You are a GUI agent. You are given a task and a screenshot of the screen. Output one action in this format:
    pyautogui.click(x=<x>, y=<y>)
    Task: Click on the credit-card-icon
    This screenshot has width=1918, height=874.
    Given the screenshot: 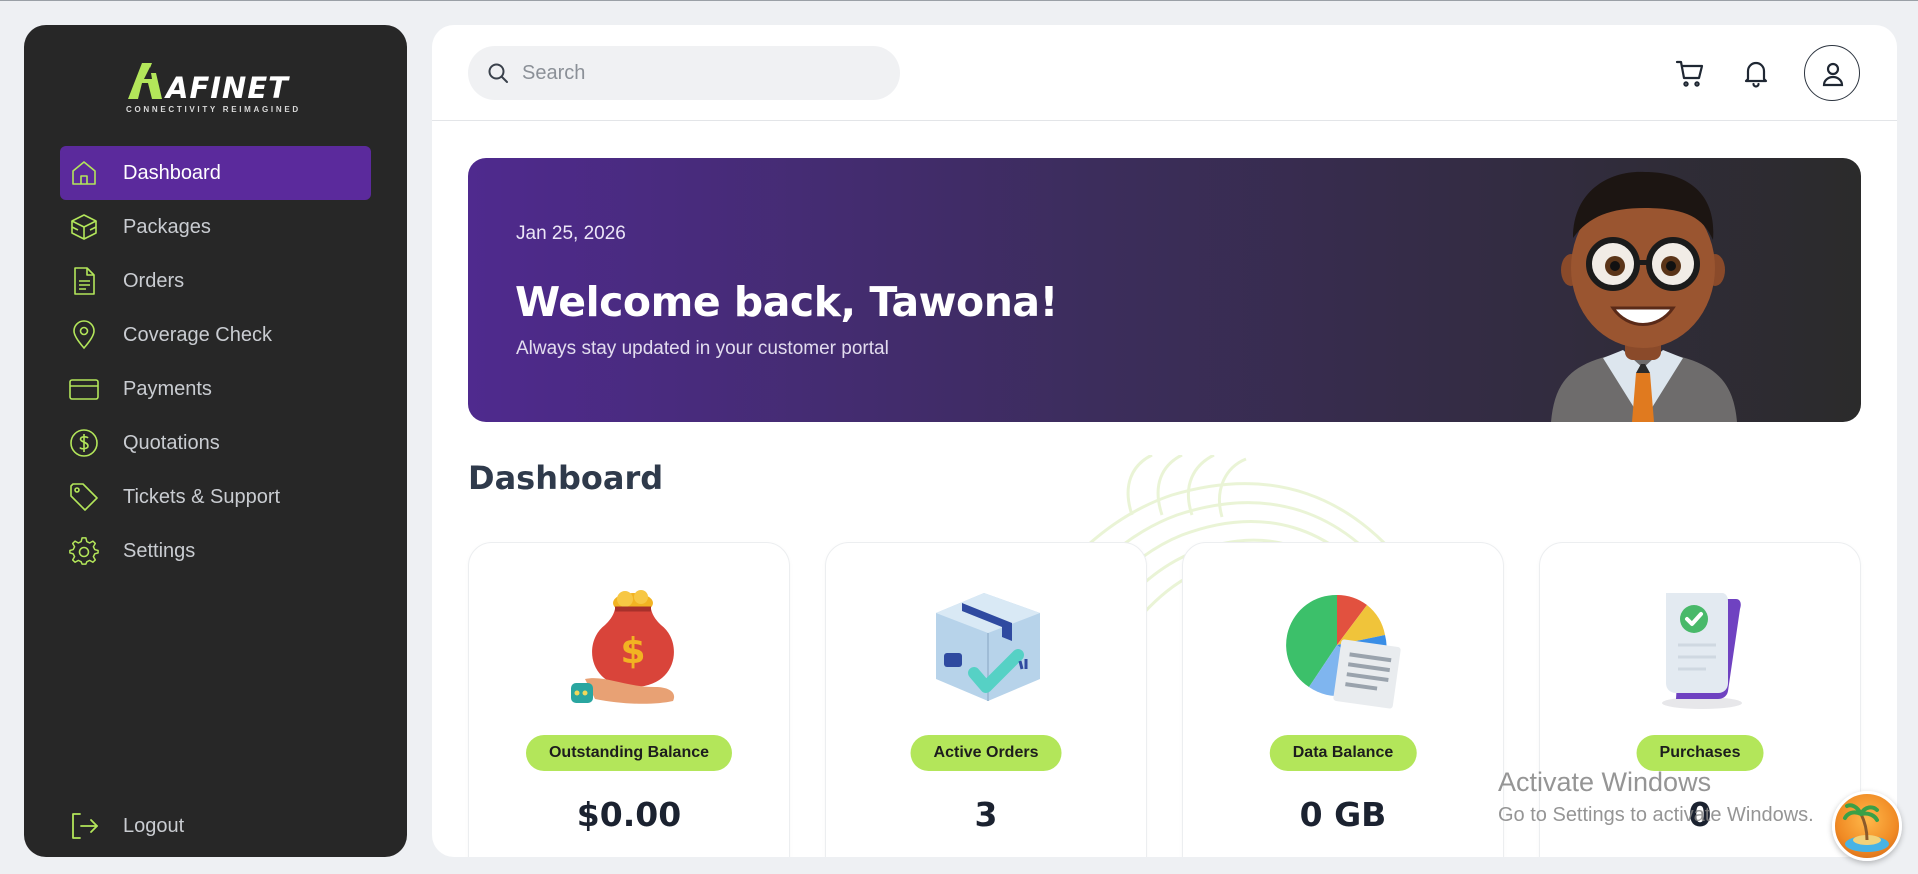 What is the action you would take?
    pyautogui.click(x=84, y=389)
    